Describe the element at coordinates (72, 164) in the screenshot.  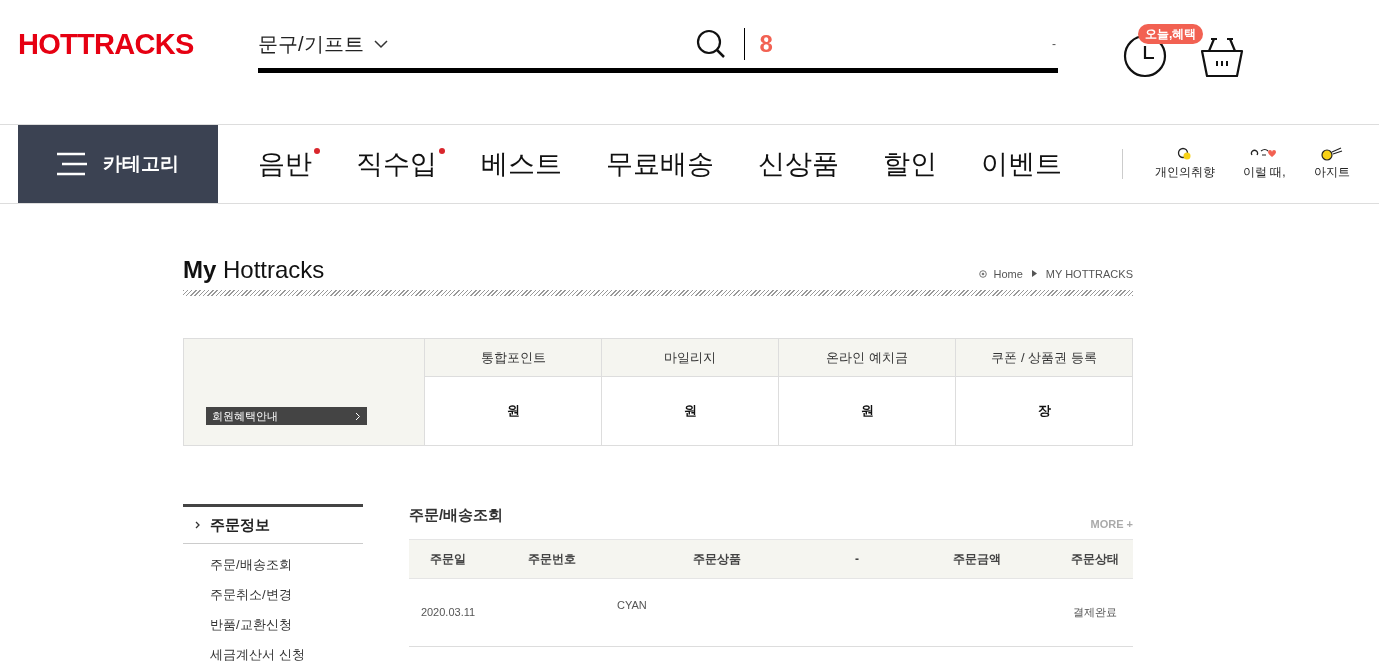
I see `menu-icon` at that location.